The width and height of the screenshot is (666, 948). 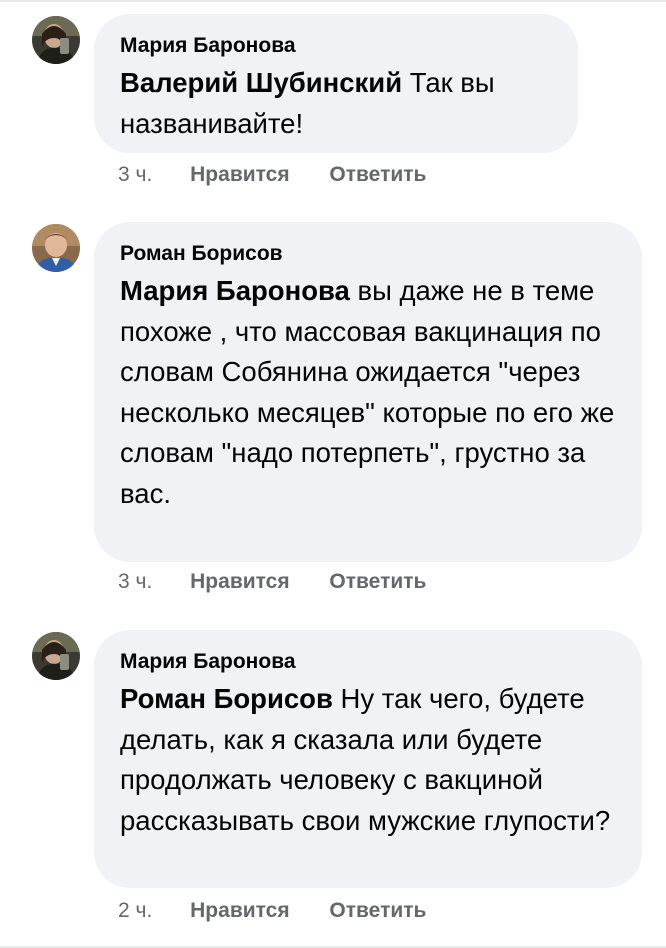 I want to click on mention-link: Мария Баронова, so click(x=235, y=290).